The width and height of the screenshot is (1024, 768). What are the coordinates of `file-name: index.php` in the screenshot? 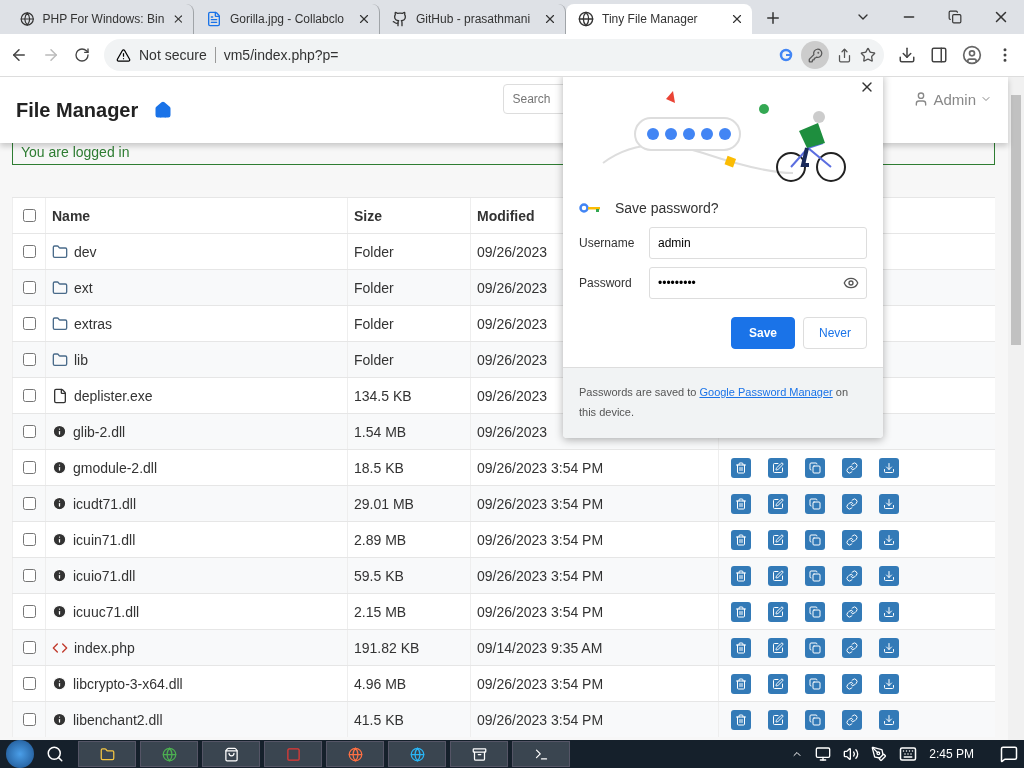 It's located at (104, 647).